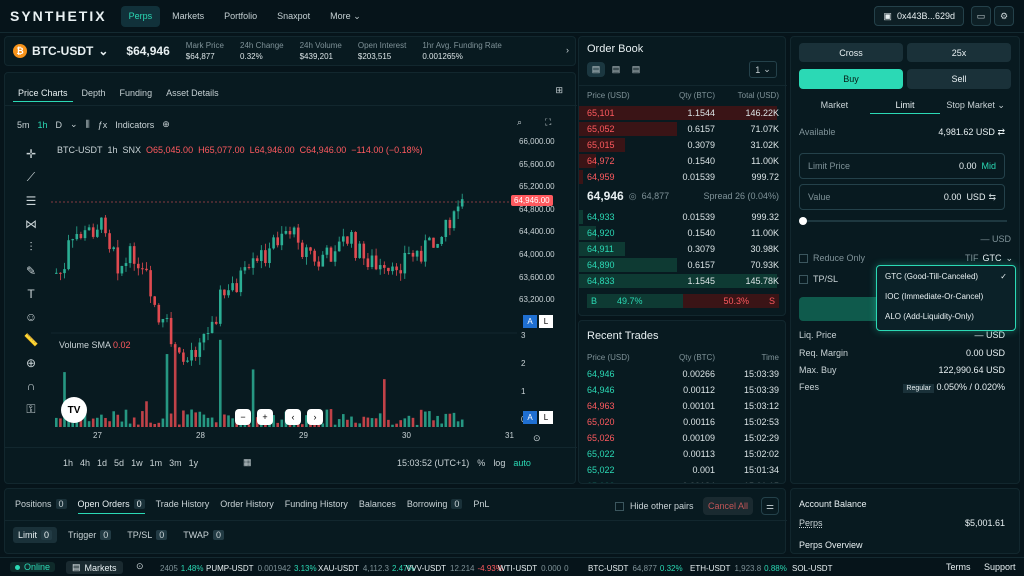 Image resolution: width=1024 pixels, height=576 pixels. Describe the element at coordinates (435, 506) in the screenshot. I see `tab-borrowing: Borrowing 0` at that location.